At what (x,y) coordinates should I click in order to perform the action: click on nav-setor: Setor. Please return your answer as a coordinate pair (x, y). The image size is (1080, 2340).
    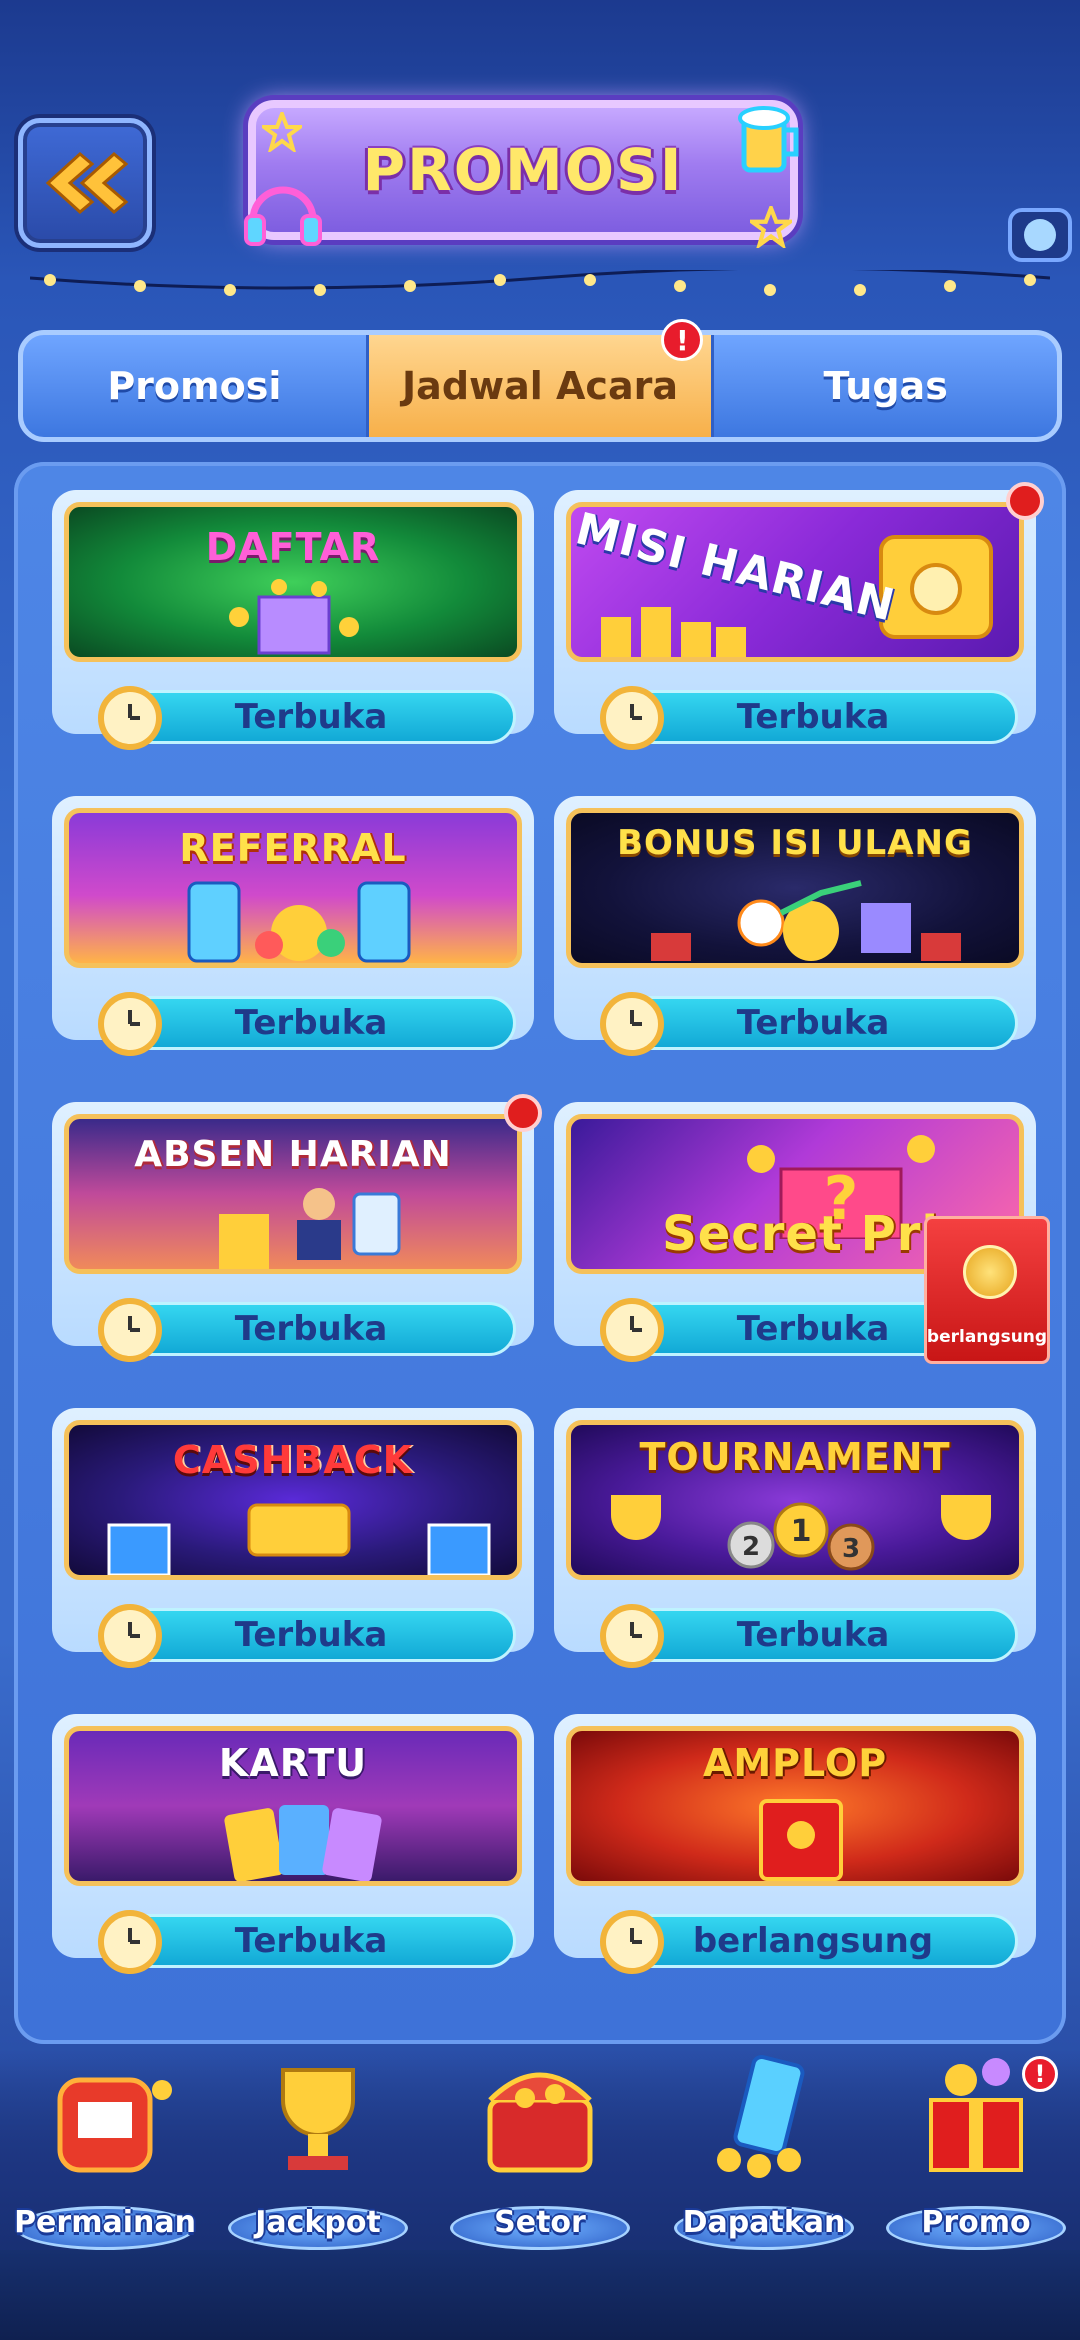
    Looking at the image, I should click on (540, 2150).